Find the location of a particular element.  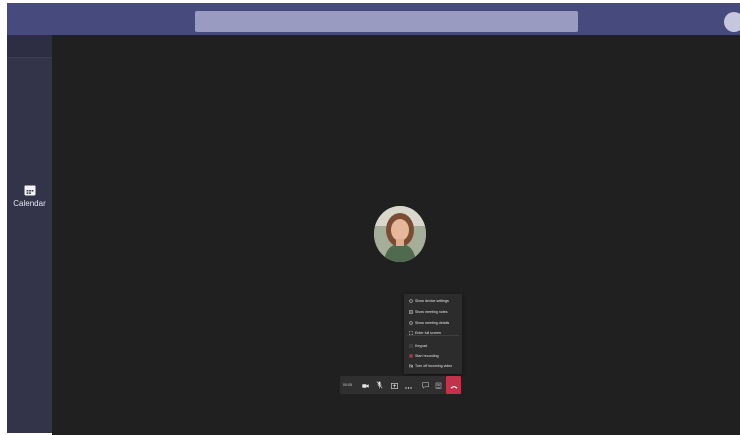

menu-item-meeting-details: Show meeting details is located at coordinates (433, 322).